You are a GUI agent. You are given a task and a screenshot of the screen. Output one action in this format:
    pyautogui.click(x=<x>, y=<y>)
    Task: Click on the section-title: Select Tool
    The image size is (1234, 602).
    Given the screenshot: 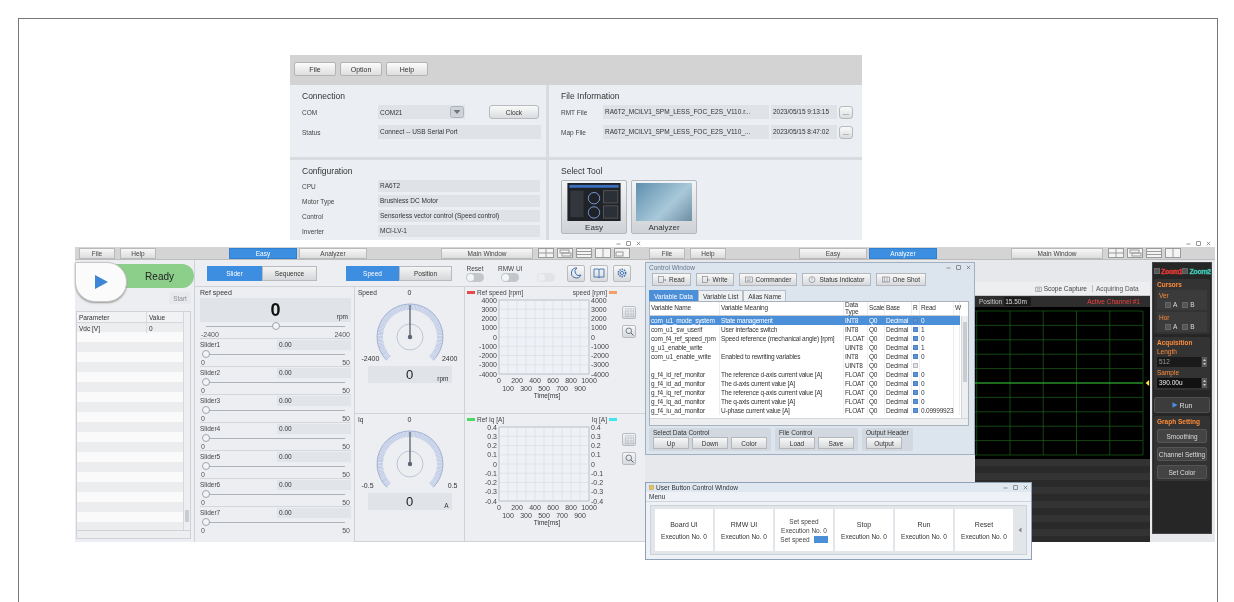 What is the action you would take?
    pyautogui.click(x=582, y=171)
    